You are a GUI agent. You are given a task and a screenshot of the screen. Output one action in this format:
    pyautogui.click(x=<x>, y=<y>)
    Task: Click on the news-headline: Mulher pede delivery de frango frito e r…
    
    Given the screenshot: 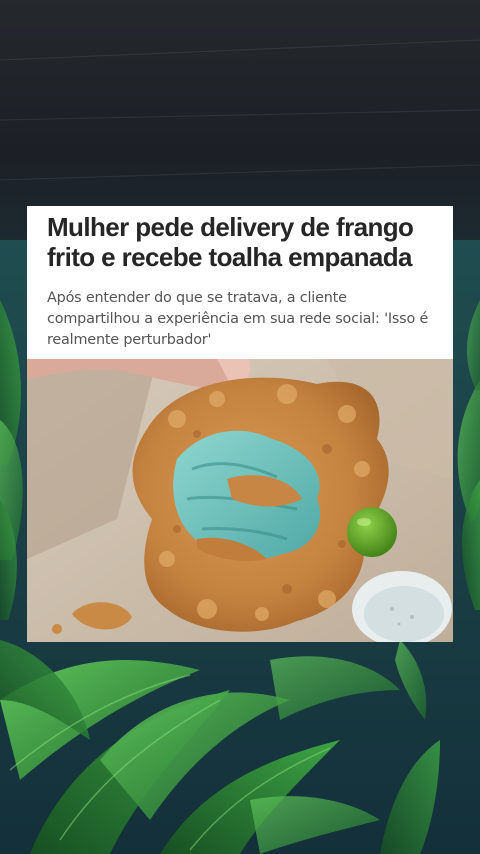 What is the action you would take?
    pyautogui.click(x=230, y=242)
    